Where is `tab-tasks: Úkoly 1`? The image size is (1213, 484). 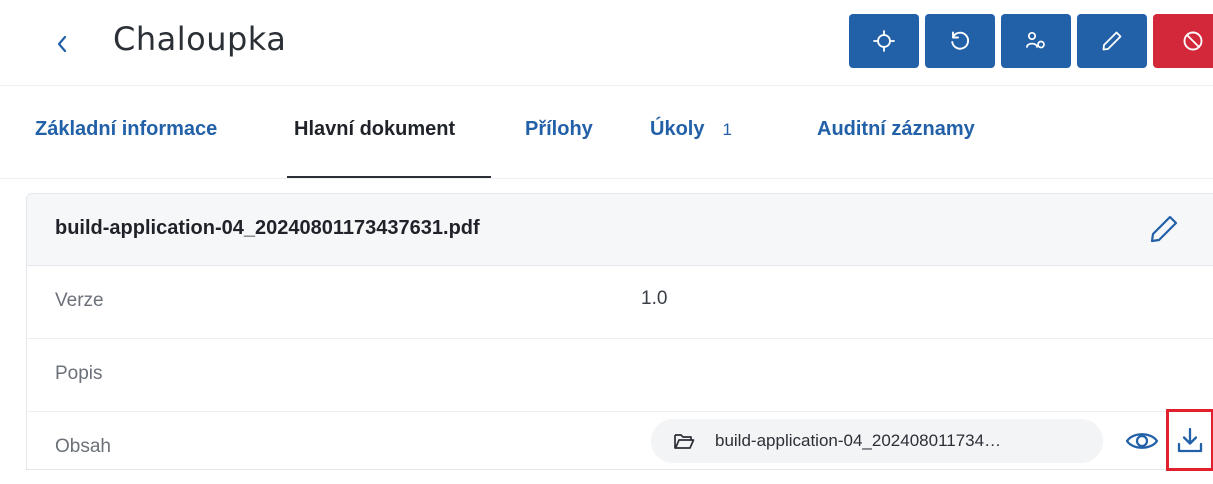 tab-tasks: Úkoly 1 is located at coordinates (691, 129).